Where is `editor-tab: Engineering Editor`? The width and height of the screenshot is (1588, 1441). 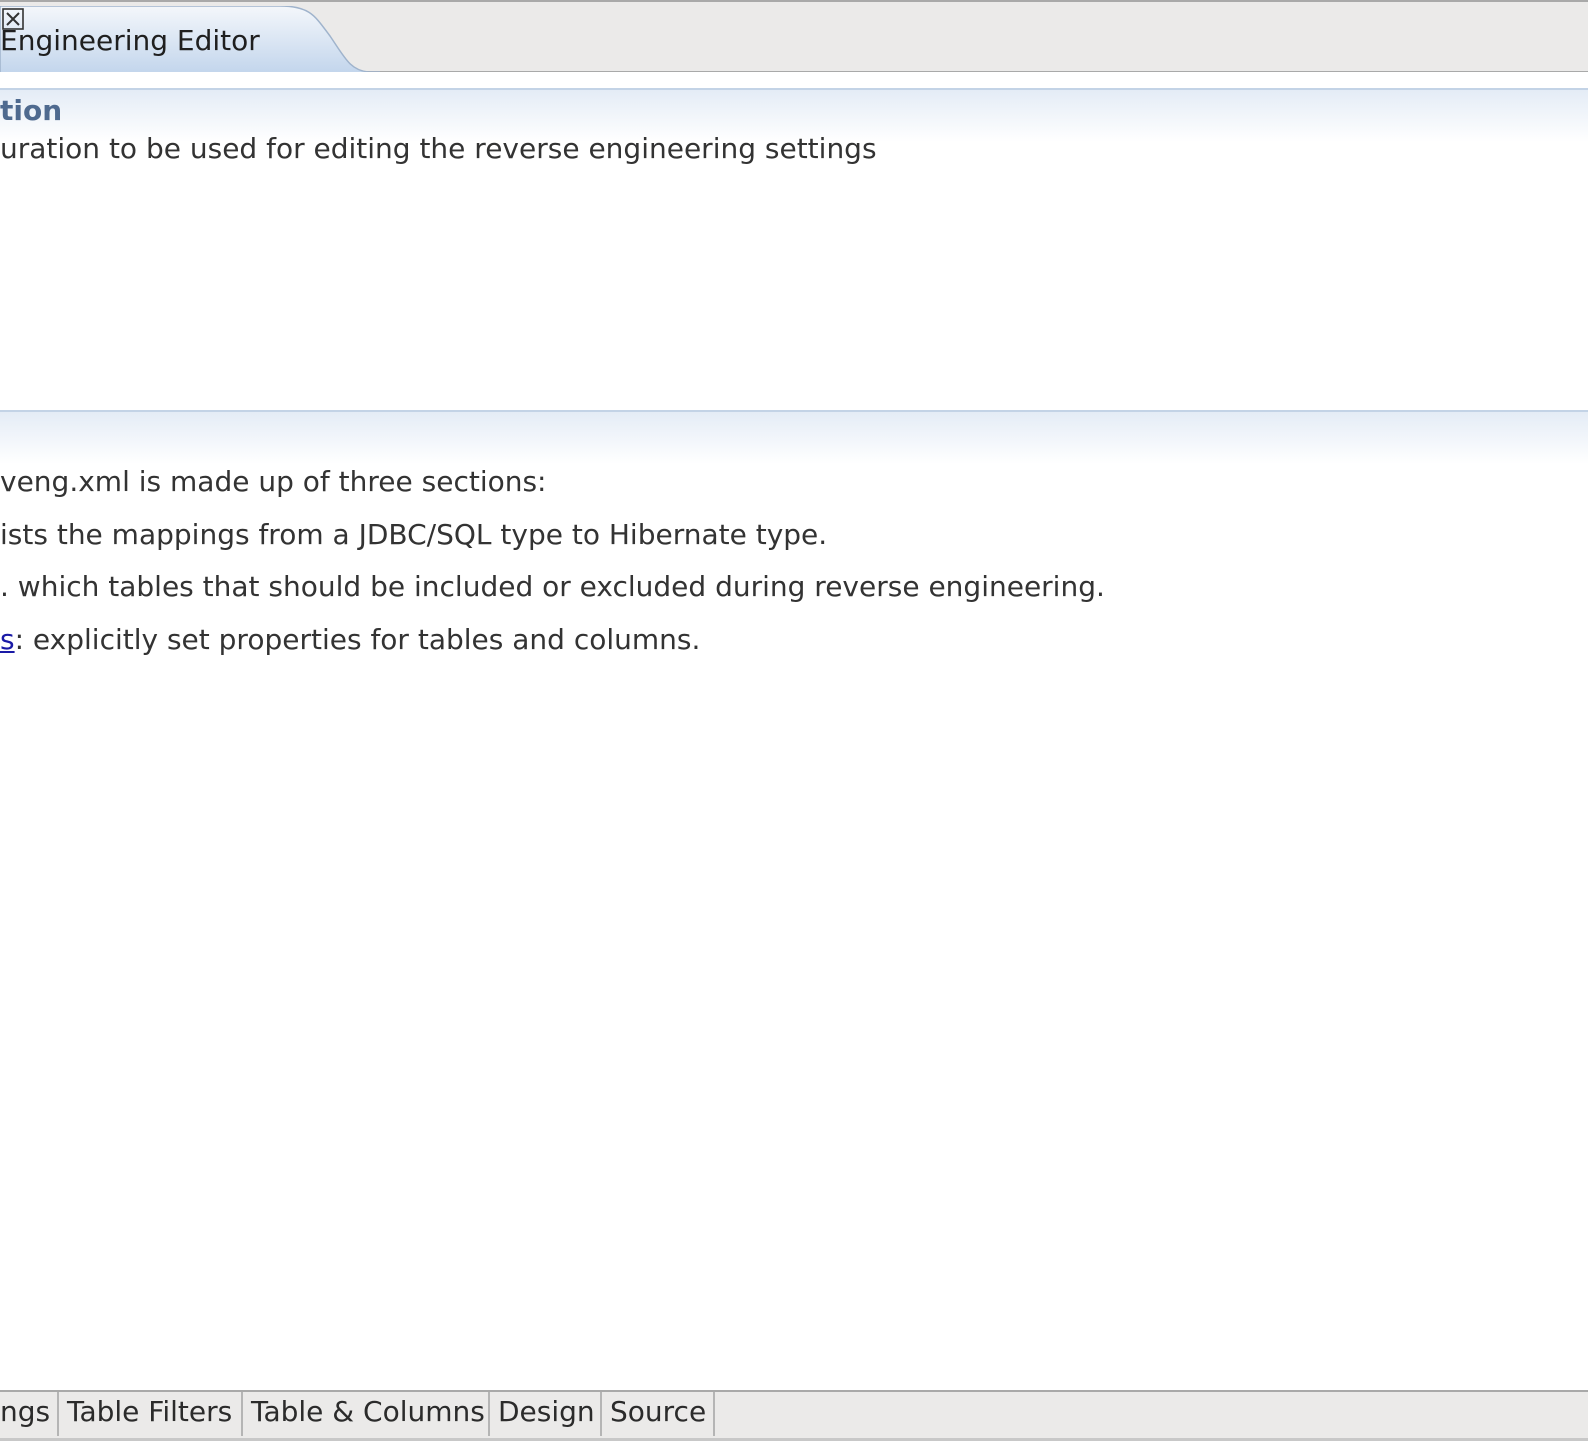
editor-tab: Engineering Editor is located at coordinates (190, 40).